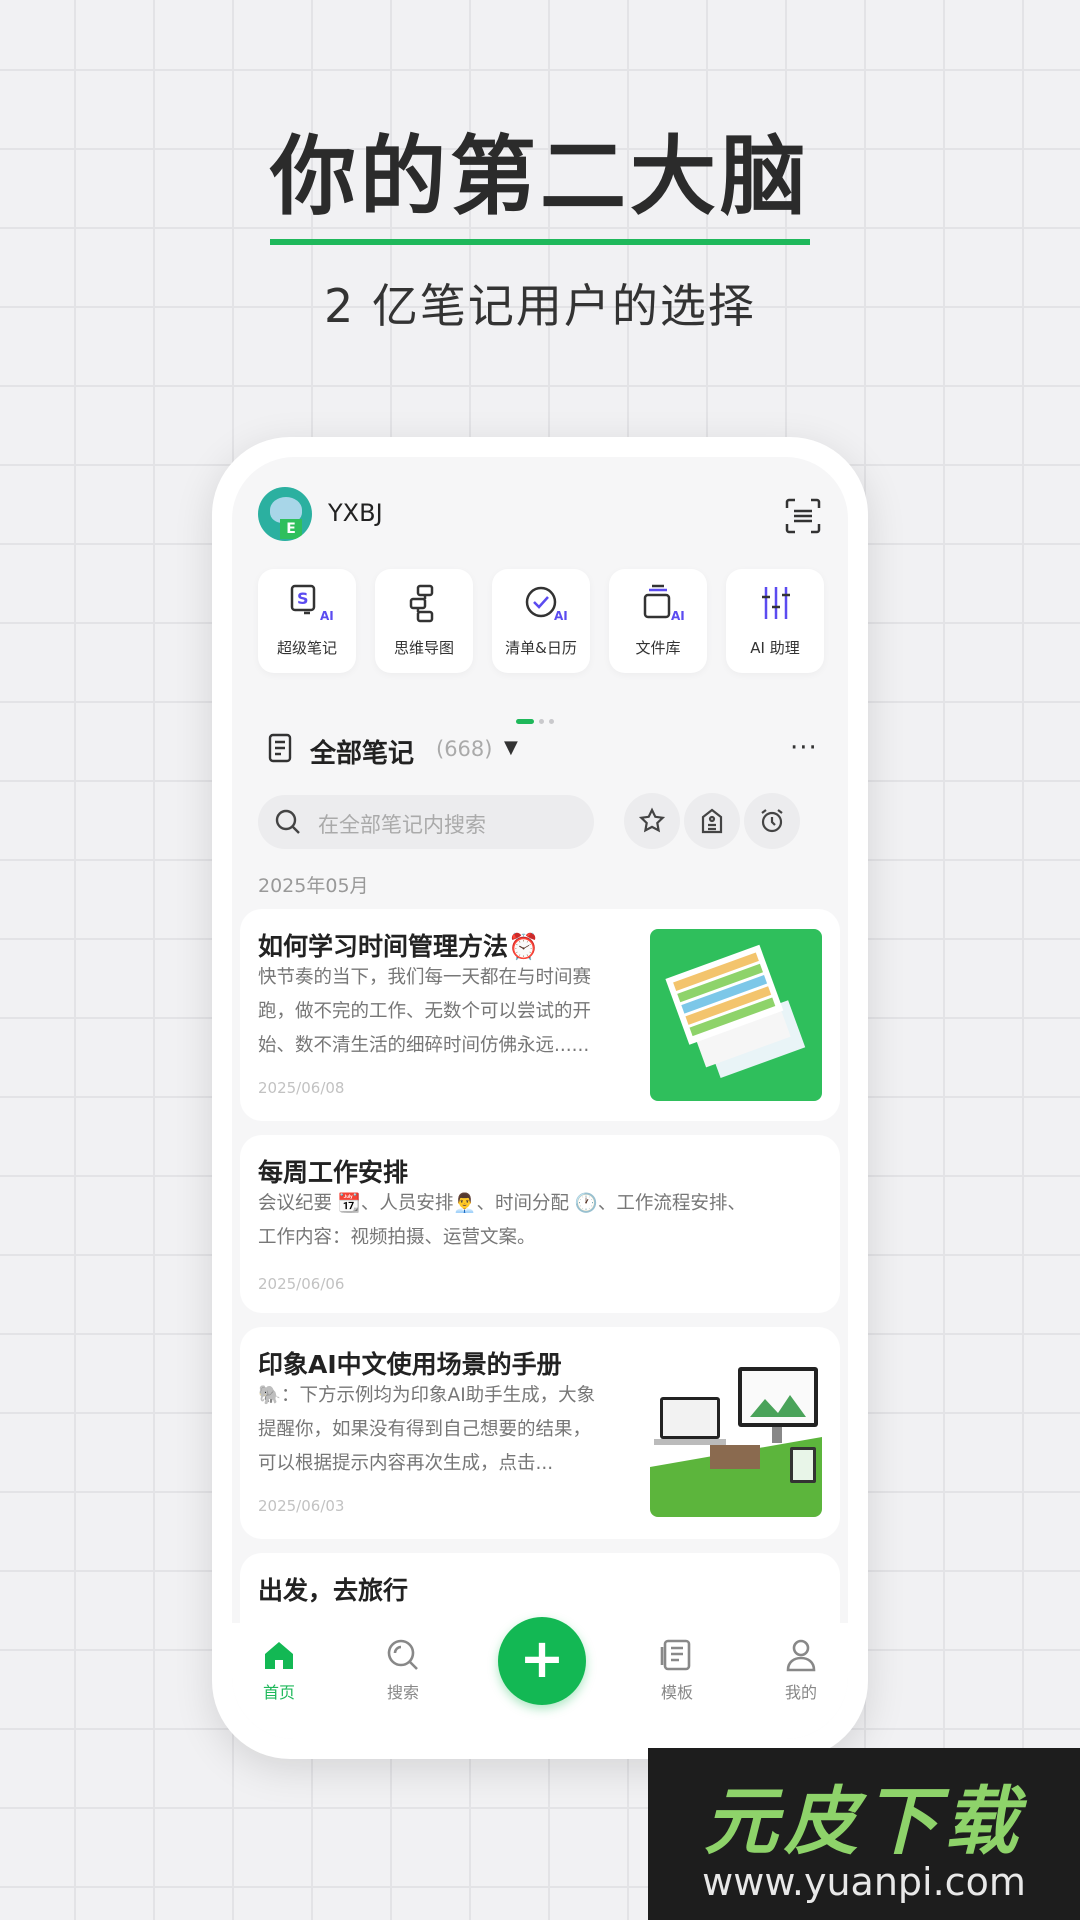 This screenshot has width=1080, height=1920. Describe the element at coordinates (333, 1590) in the screenshot. I see `note-title: 出发，去旅行` at that location.